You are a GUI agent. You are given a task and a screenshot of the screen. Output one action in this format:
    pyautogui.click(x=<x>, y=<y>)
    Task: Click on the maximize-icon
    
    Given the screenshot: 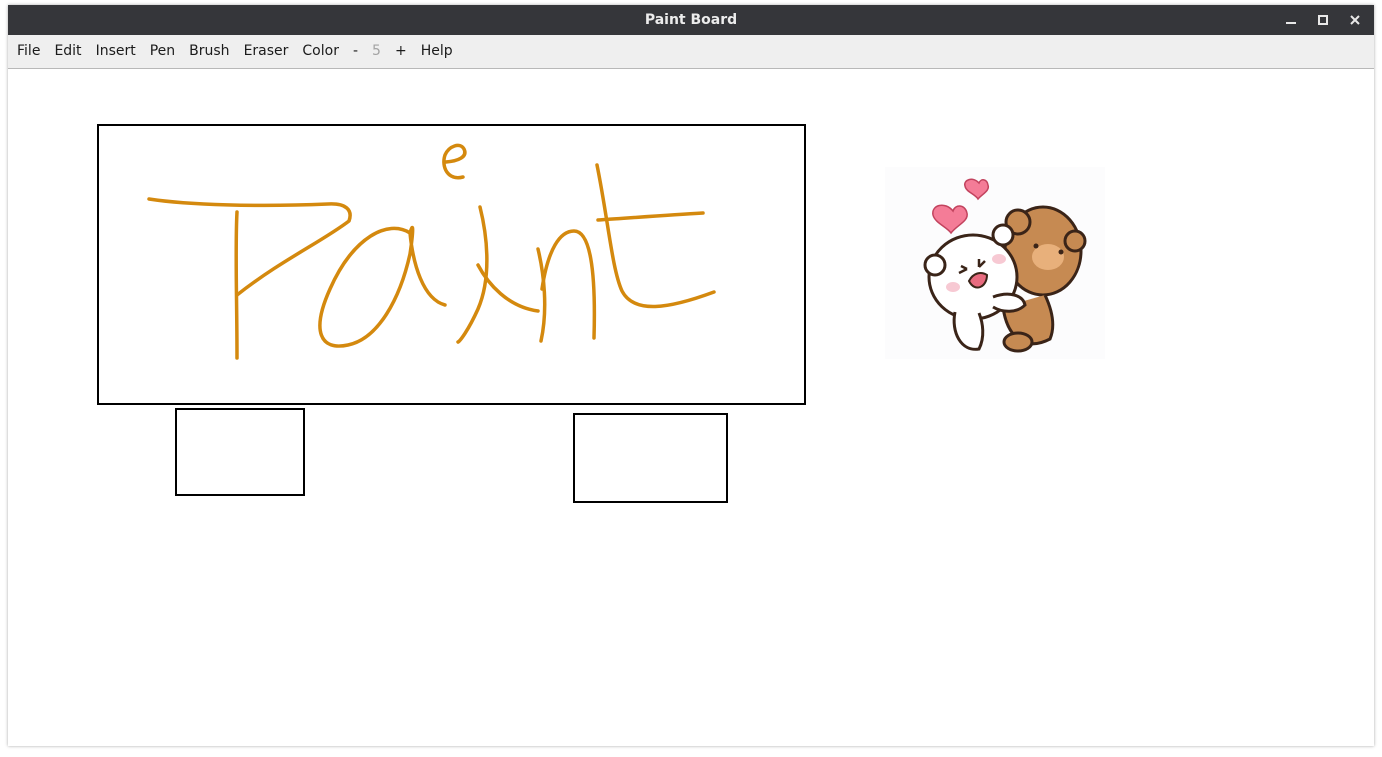 What is the action you would take?
    pyautogui.click(x=1323, y=20)
    